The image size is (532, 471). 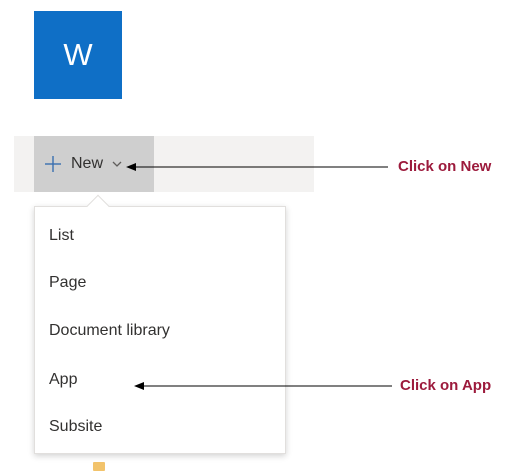 I want to click on callout-click-app: Click on App, so click(x=446, y=385).